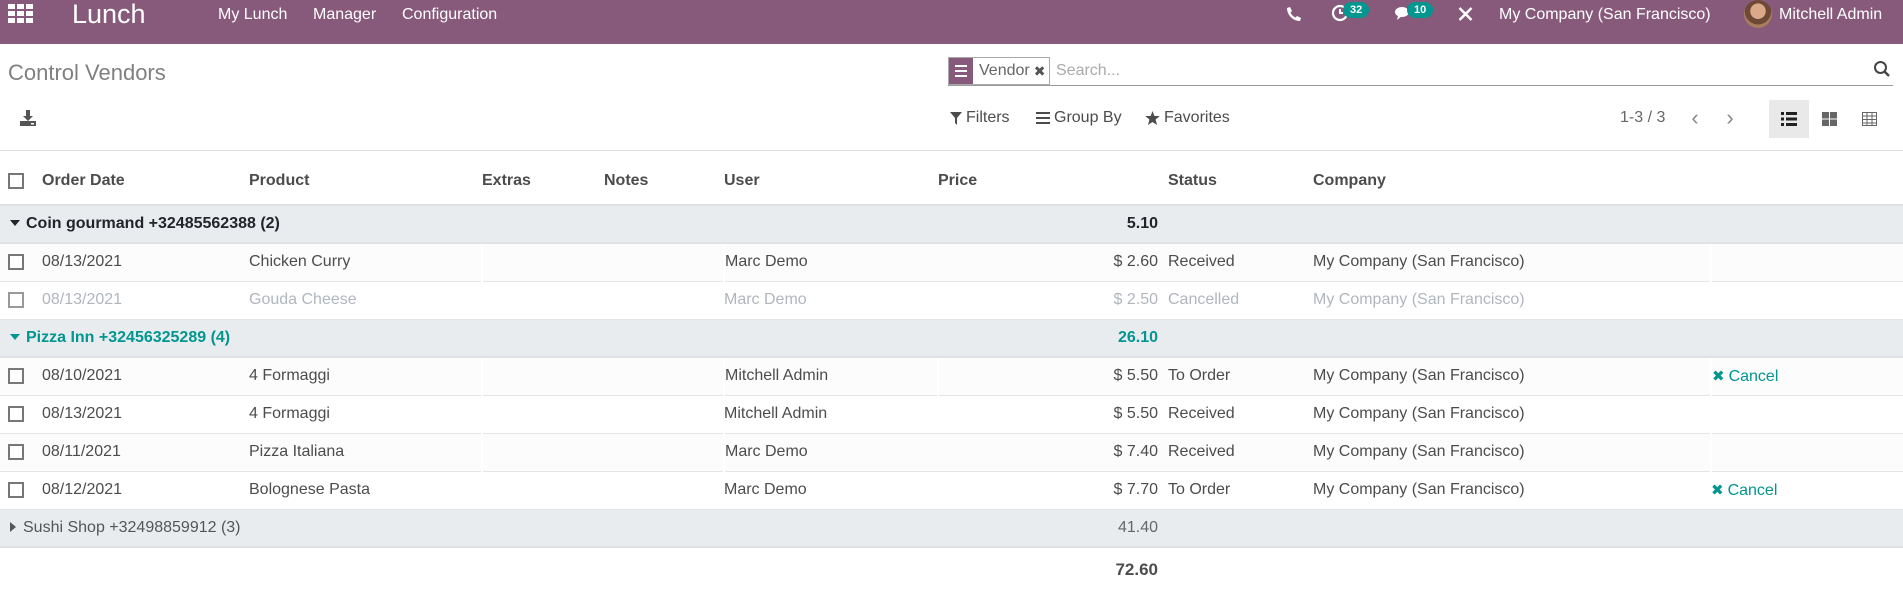 Image resolution: width=1903 pixels, height=589 pixels. I want to click on user-avatar, so click(1758, 14).